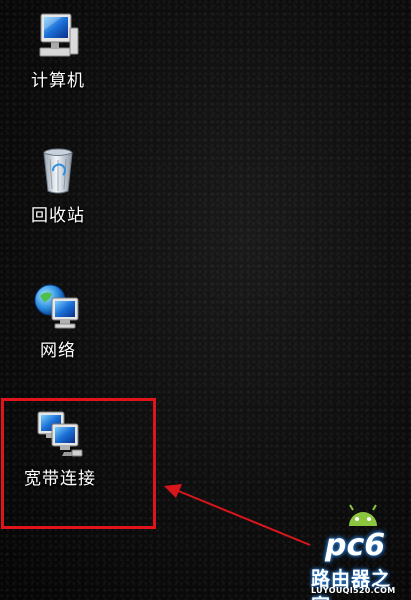  I want to click on desktop-icon-network: 网络, so click(58, 320).